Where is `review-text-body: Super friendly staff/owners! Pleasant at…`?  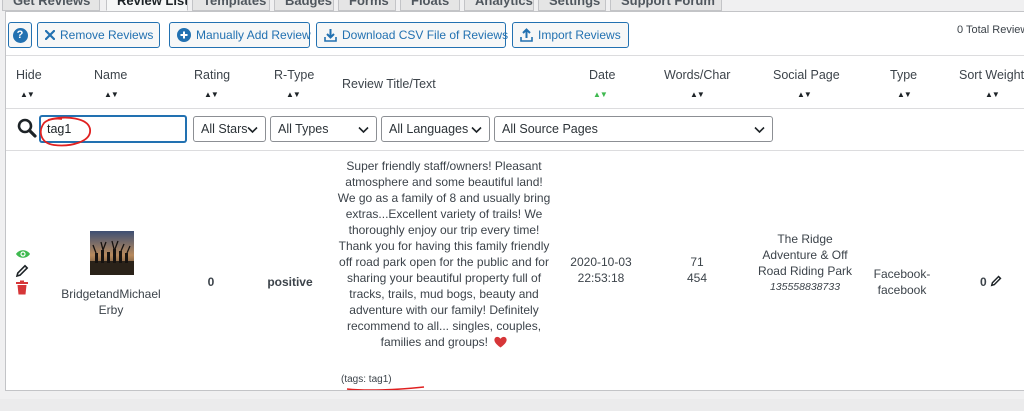 review-text-body: Super friendly staff/owners! Pleasant at… is located at coordinates (444, 254).